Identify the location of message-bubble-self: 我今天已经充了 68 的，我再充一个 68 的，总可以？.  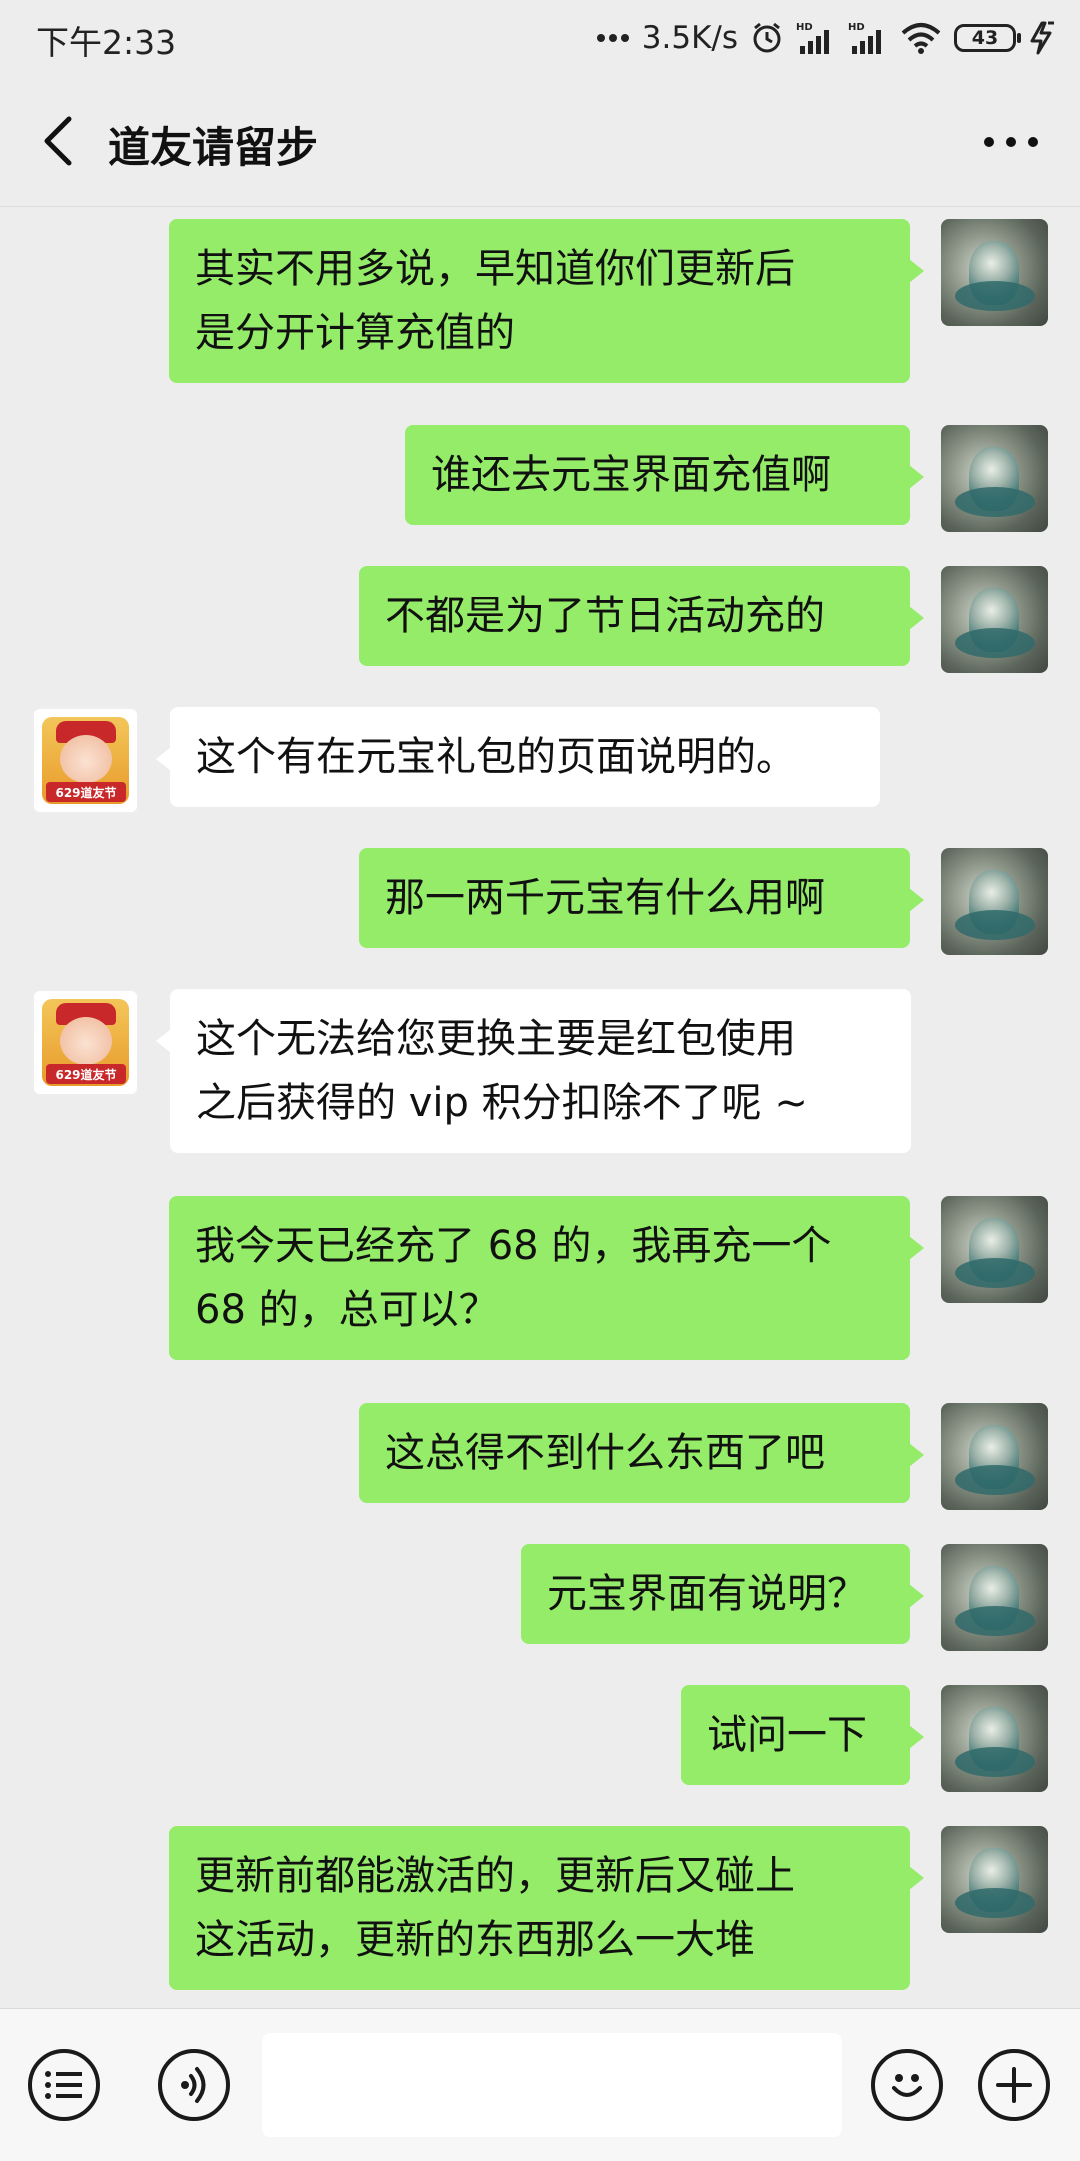
(546, 1278).